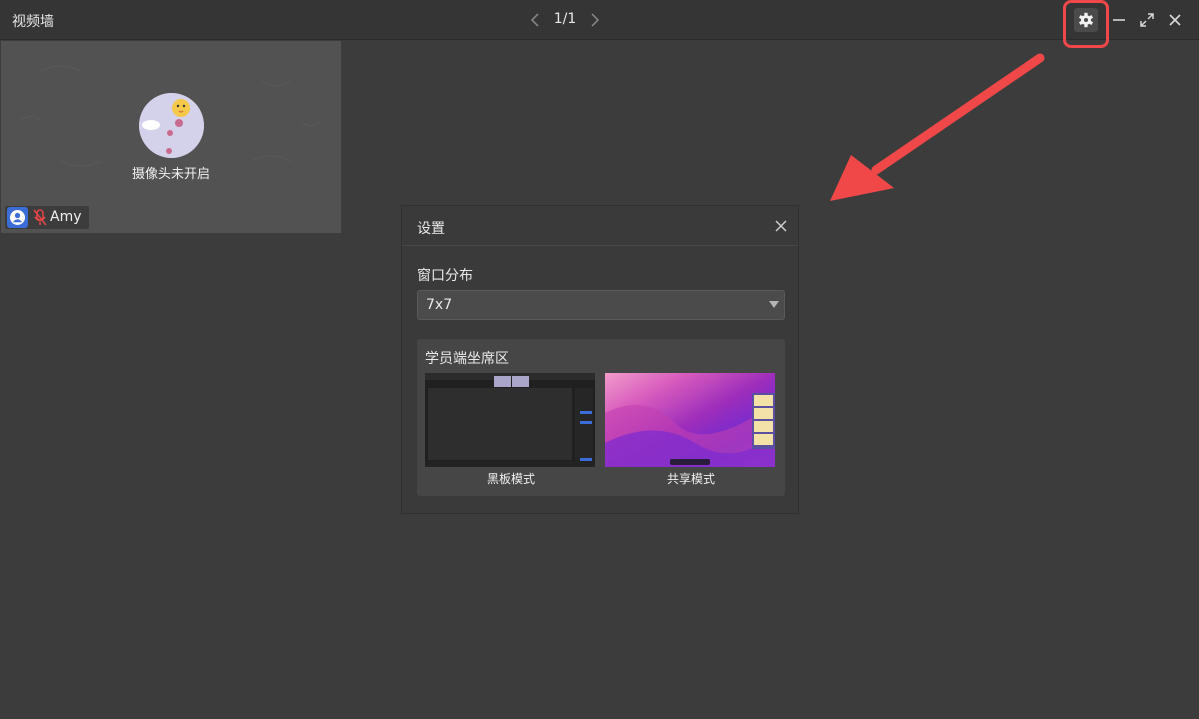 Image resolution: width=1199 pixels, height=719 pixels. Describe the element at coordinates (774, 304) in the screenshot. I see `caret-down-icon` at that location.